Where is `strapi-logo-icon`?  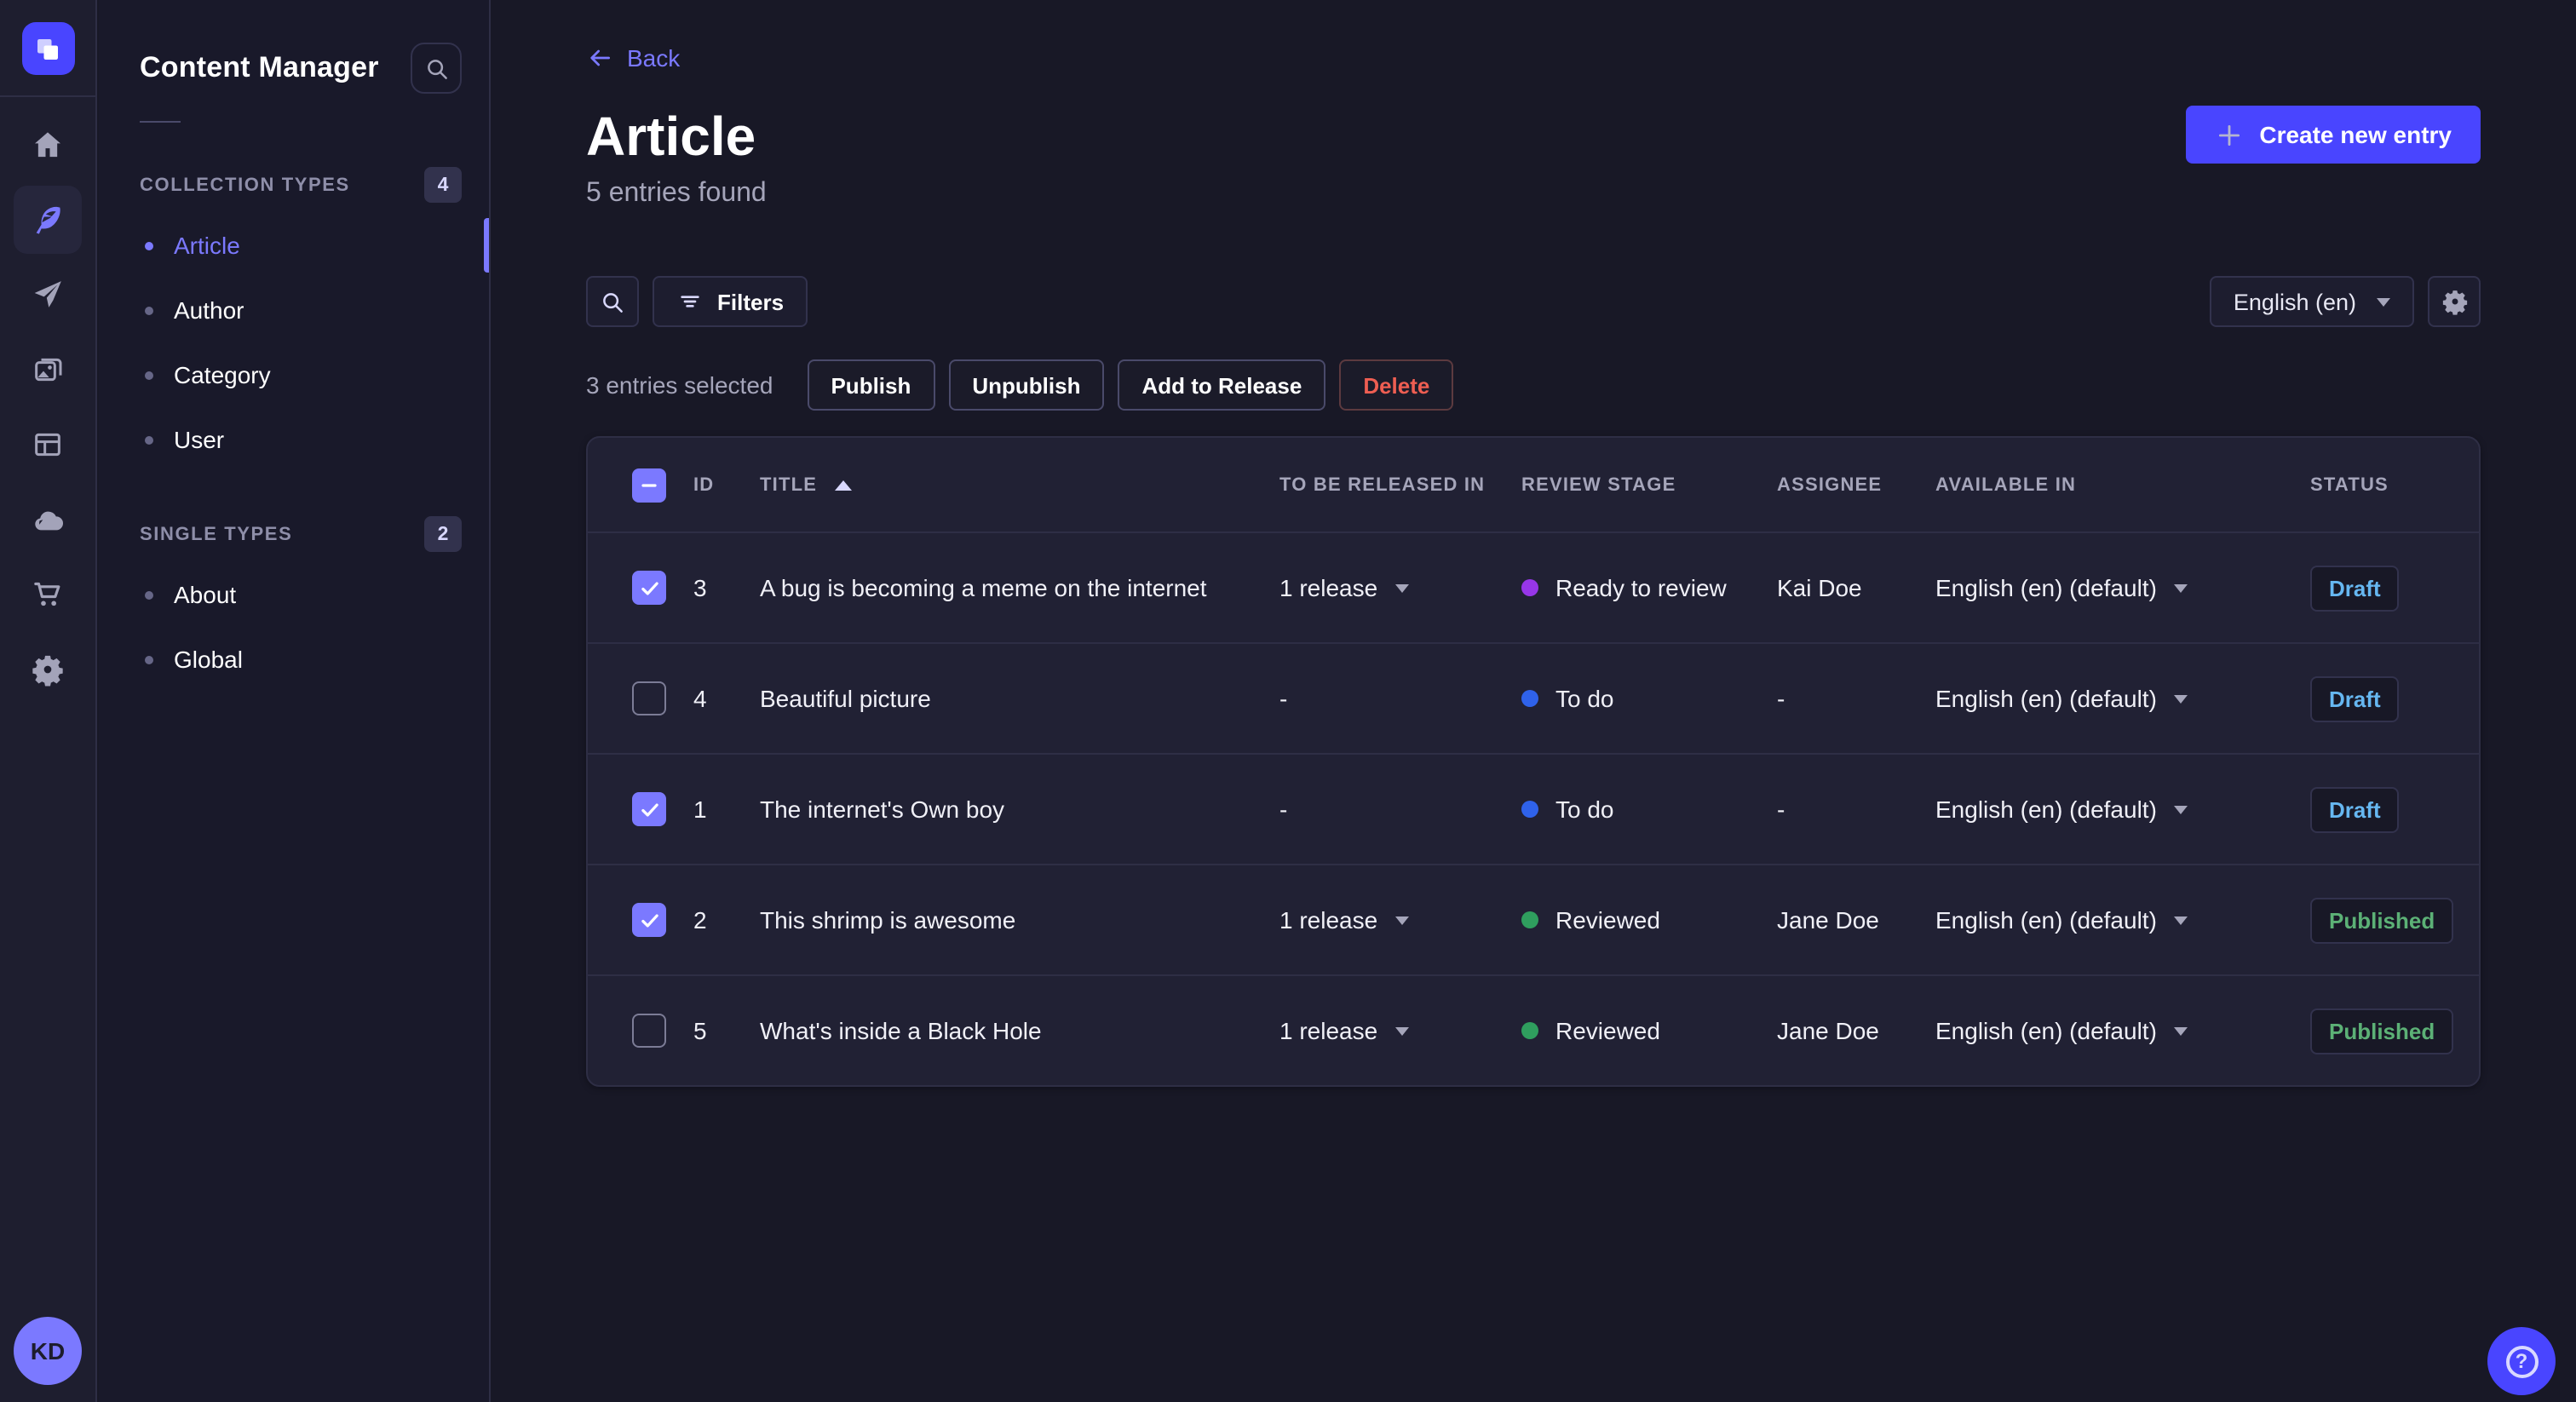
strapi-logo-icon is located at coordinates (48, 48).